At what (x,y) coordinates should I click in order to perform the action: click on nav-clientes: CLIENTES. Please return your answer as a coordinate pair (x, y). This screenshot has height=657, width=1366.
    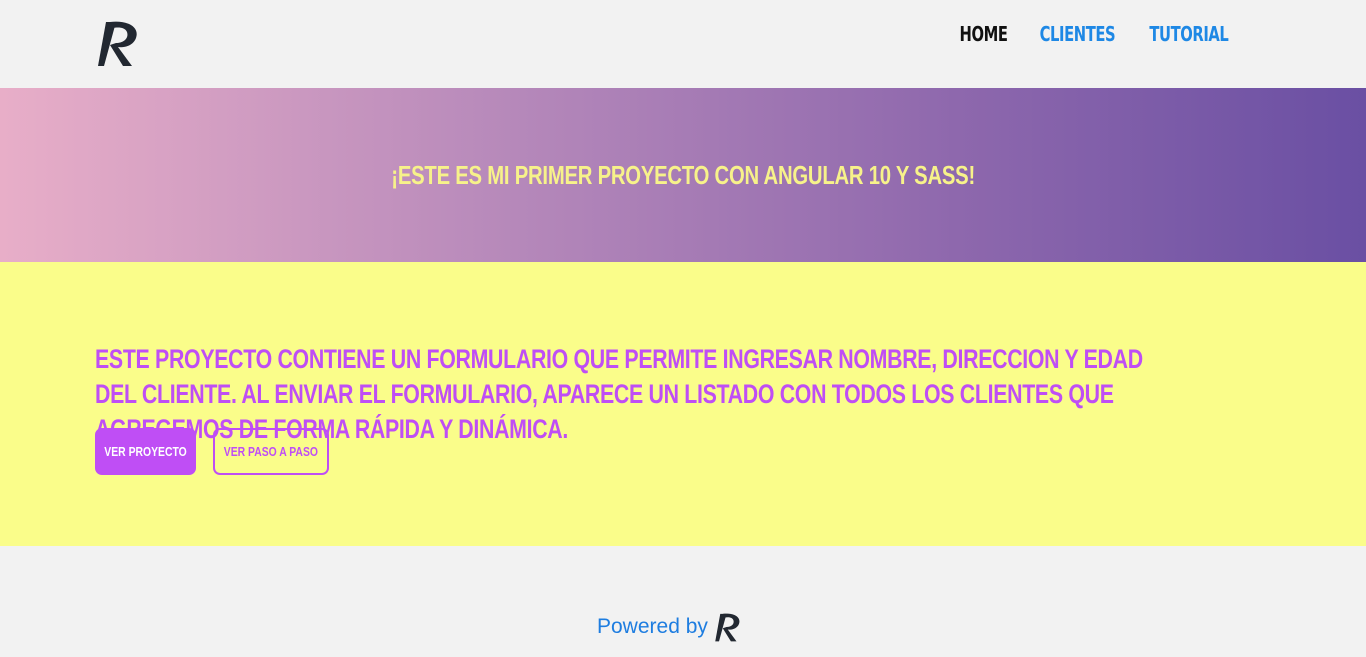
    Looking at the image, I should click on (1078, 34).